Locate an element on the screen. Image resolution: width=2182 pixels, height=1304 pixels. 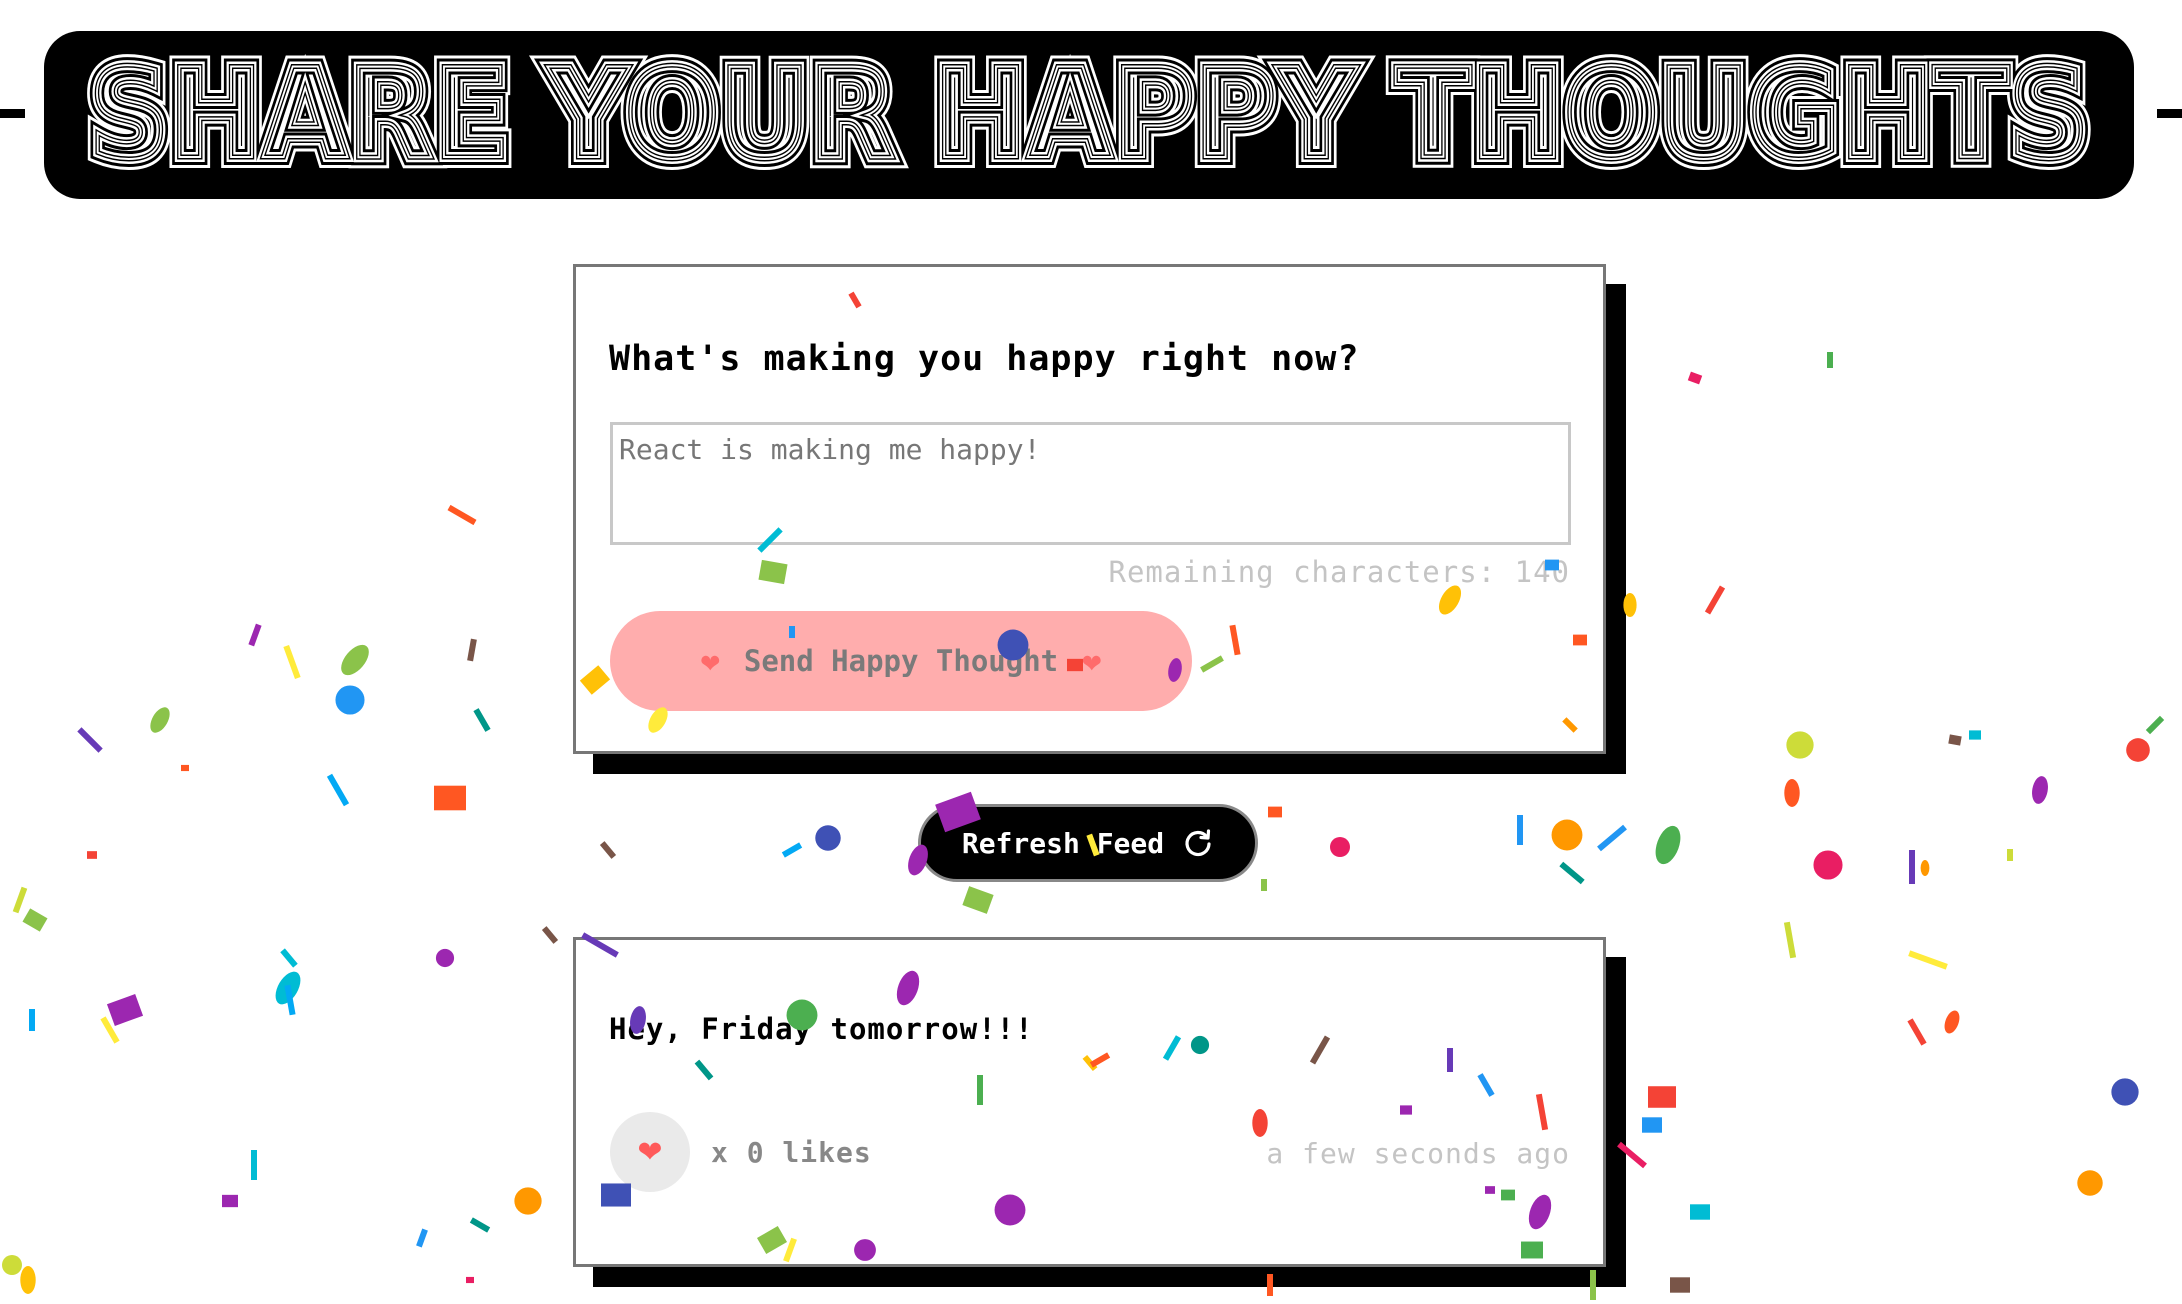
remaining-characters: Remaining characters: 140 is located at coordinates (1339, 572).